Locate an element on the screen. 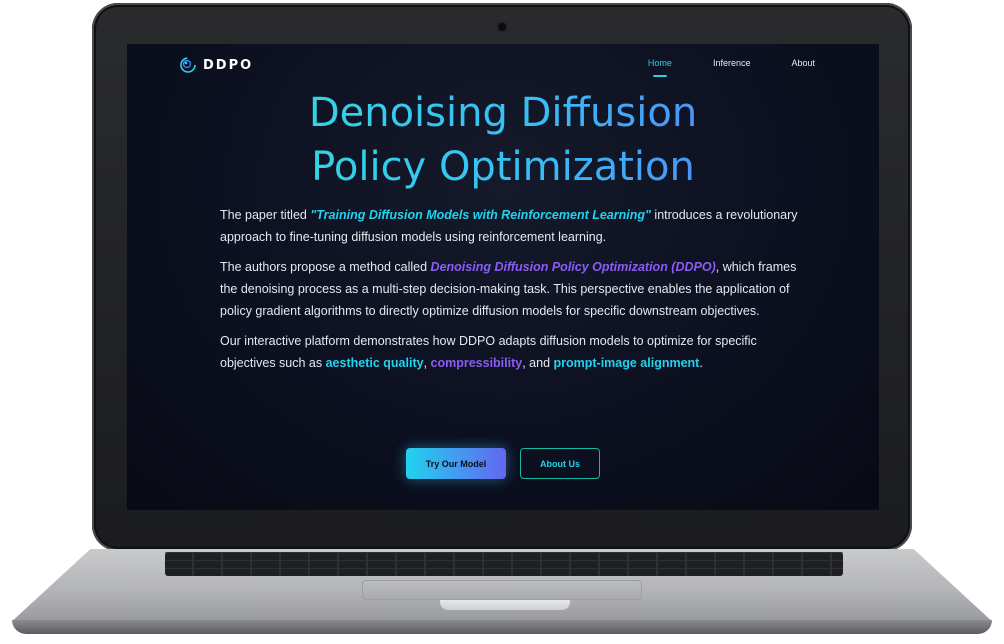  objective-compressibility: compressibility is located at coordinates (476, 363).